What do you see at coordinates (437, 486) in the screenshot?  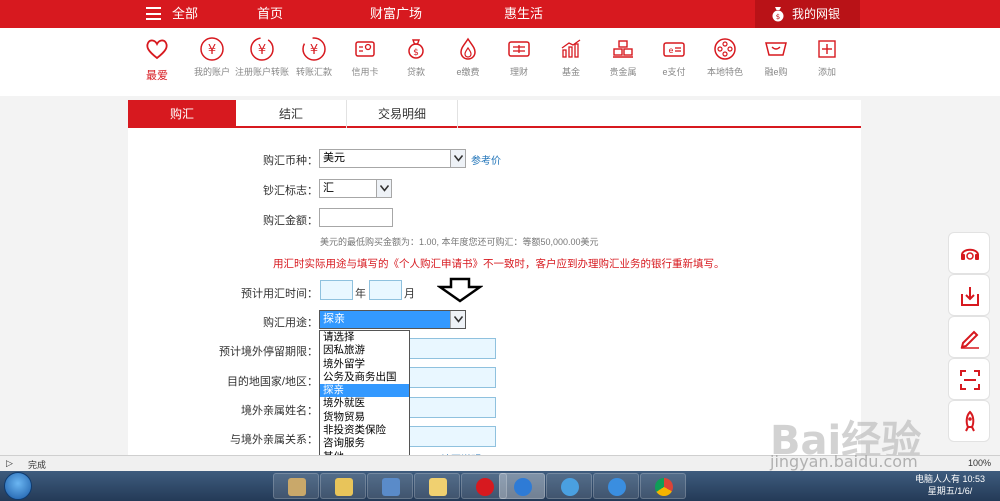 I see `taskbar-folder` at bounding box center [437, 486].